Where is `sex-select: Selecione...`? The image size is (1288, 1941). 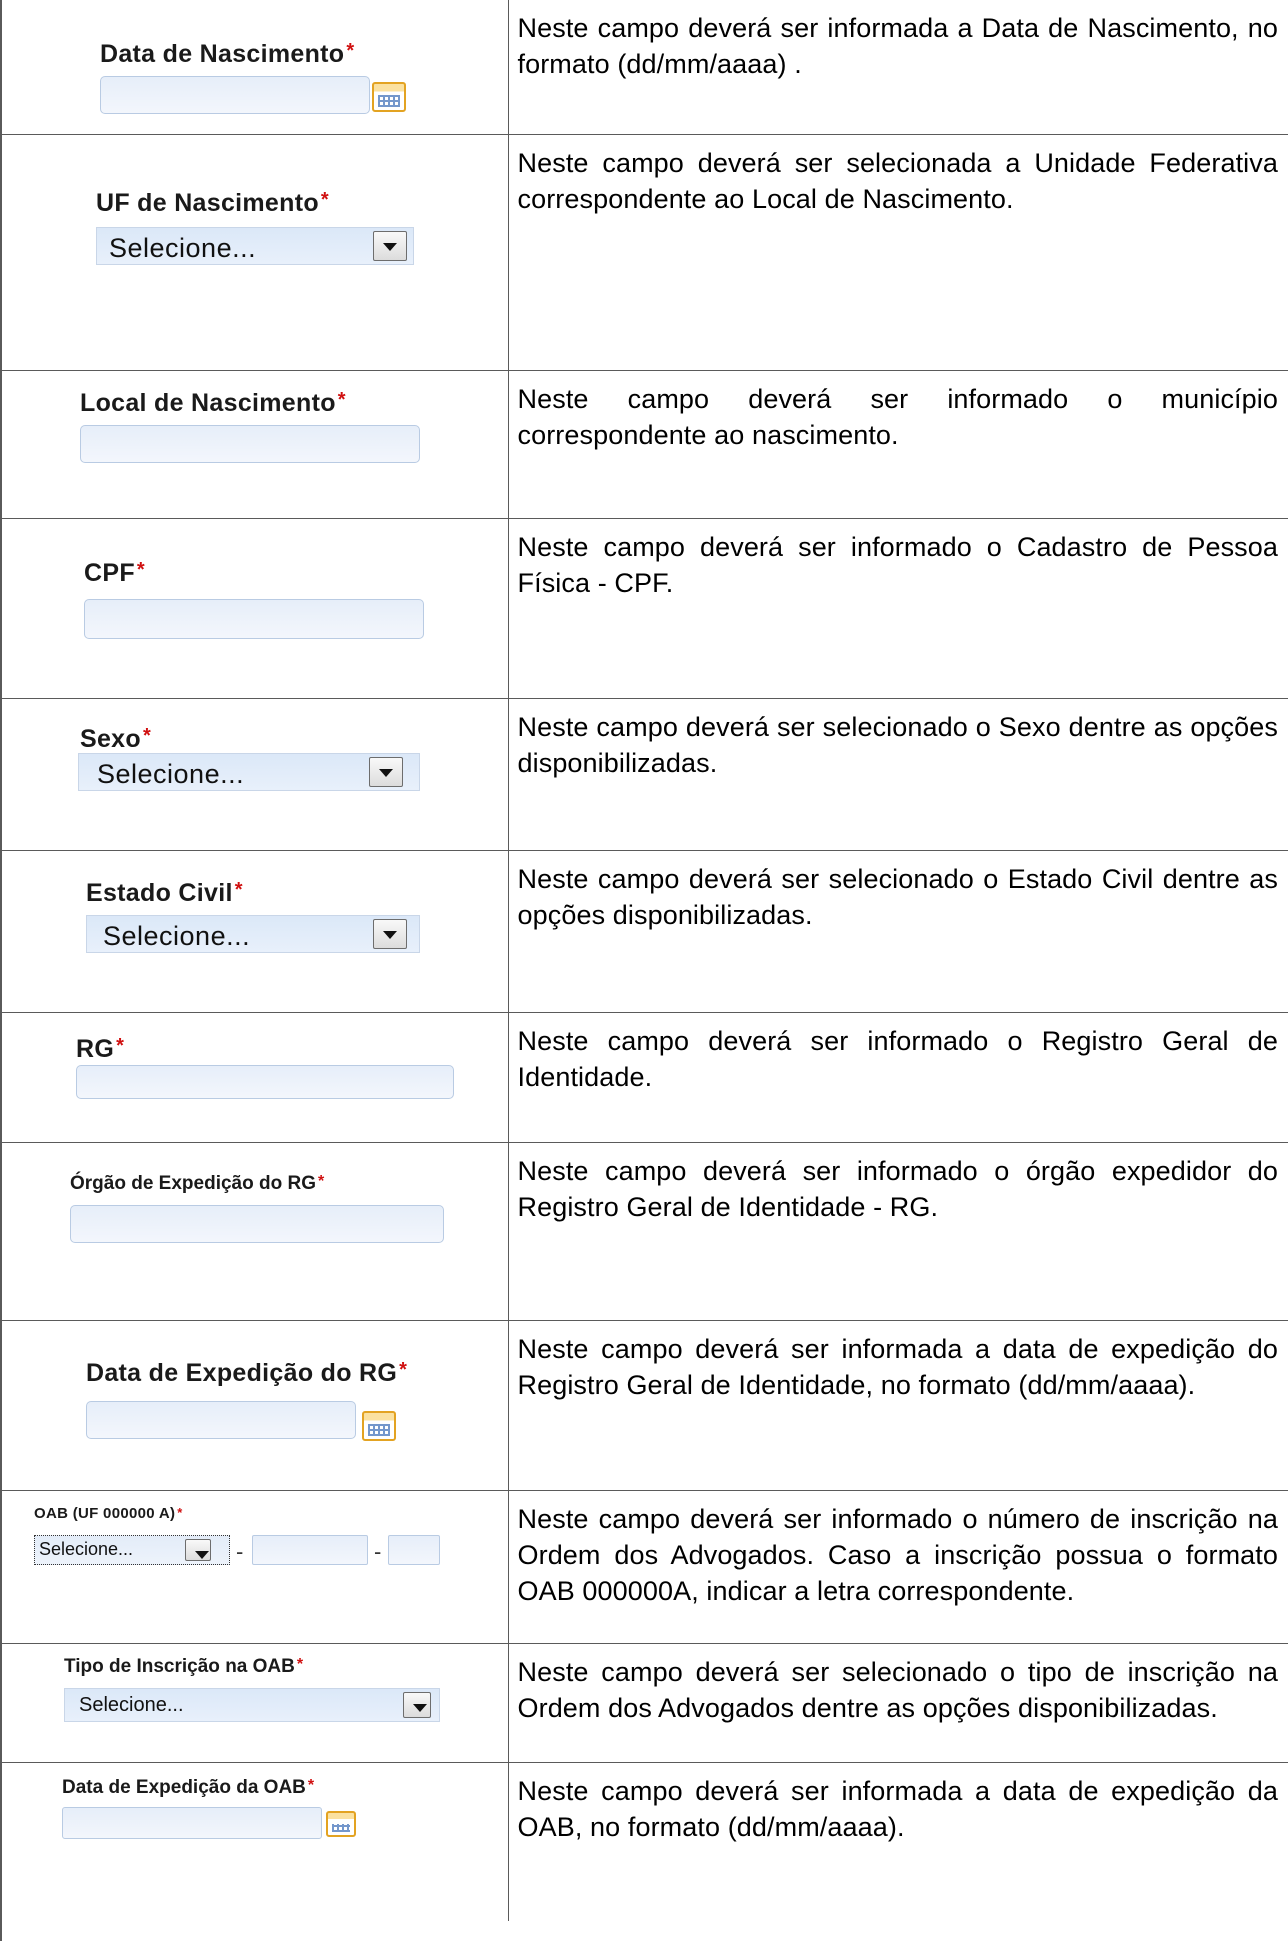
sex-select: Selecione... is located at coordinates (249, 771).